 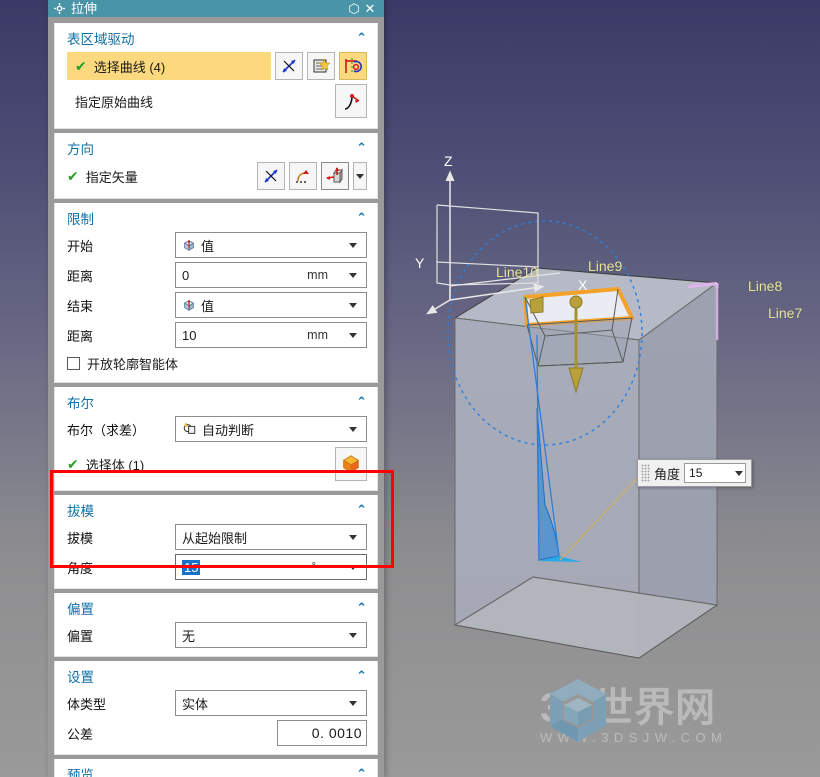 What do you see at coordinates (80, 677) in the screenshot?
I see `group-title: 设置` at bounding box center [80, 677].